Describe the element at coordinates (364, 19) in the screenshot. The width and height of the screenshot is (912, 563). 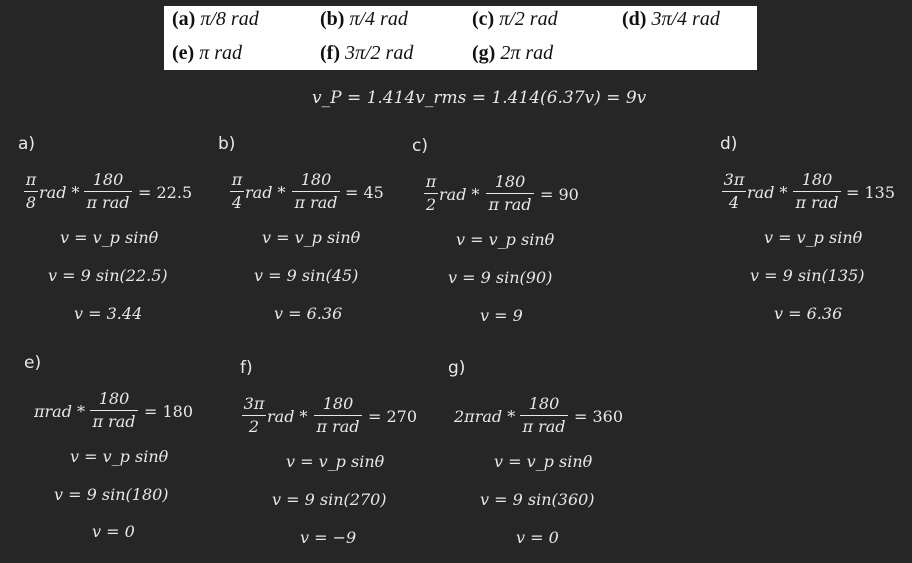
I see `option-b: (b) π/4 rad` at that location.